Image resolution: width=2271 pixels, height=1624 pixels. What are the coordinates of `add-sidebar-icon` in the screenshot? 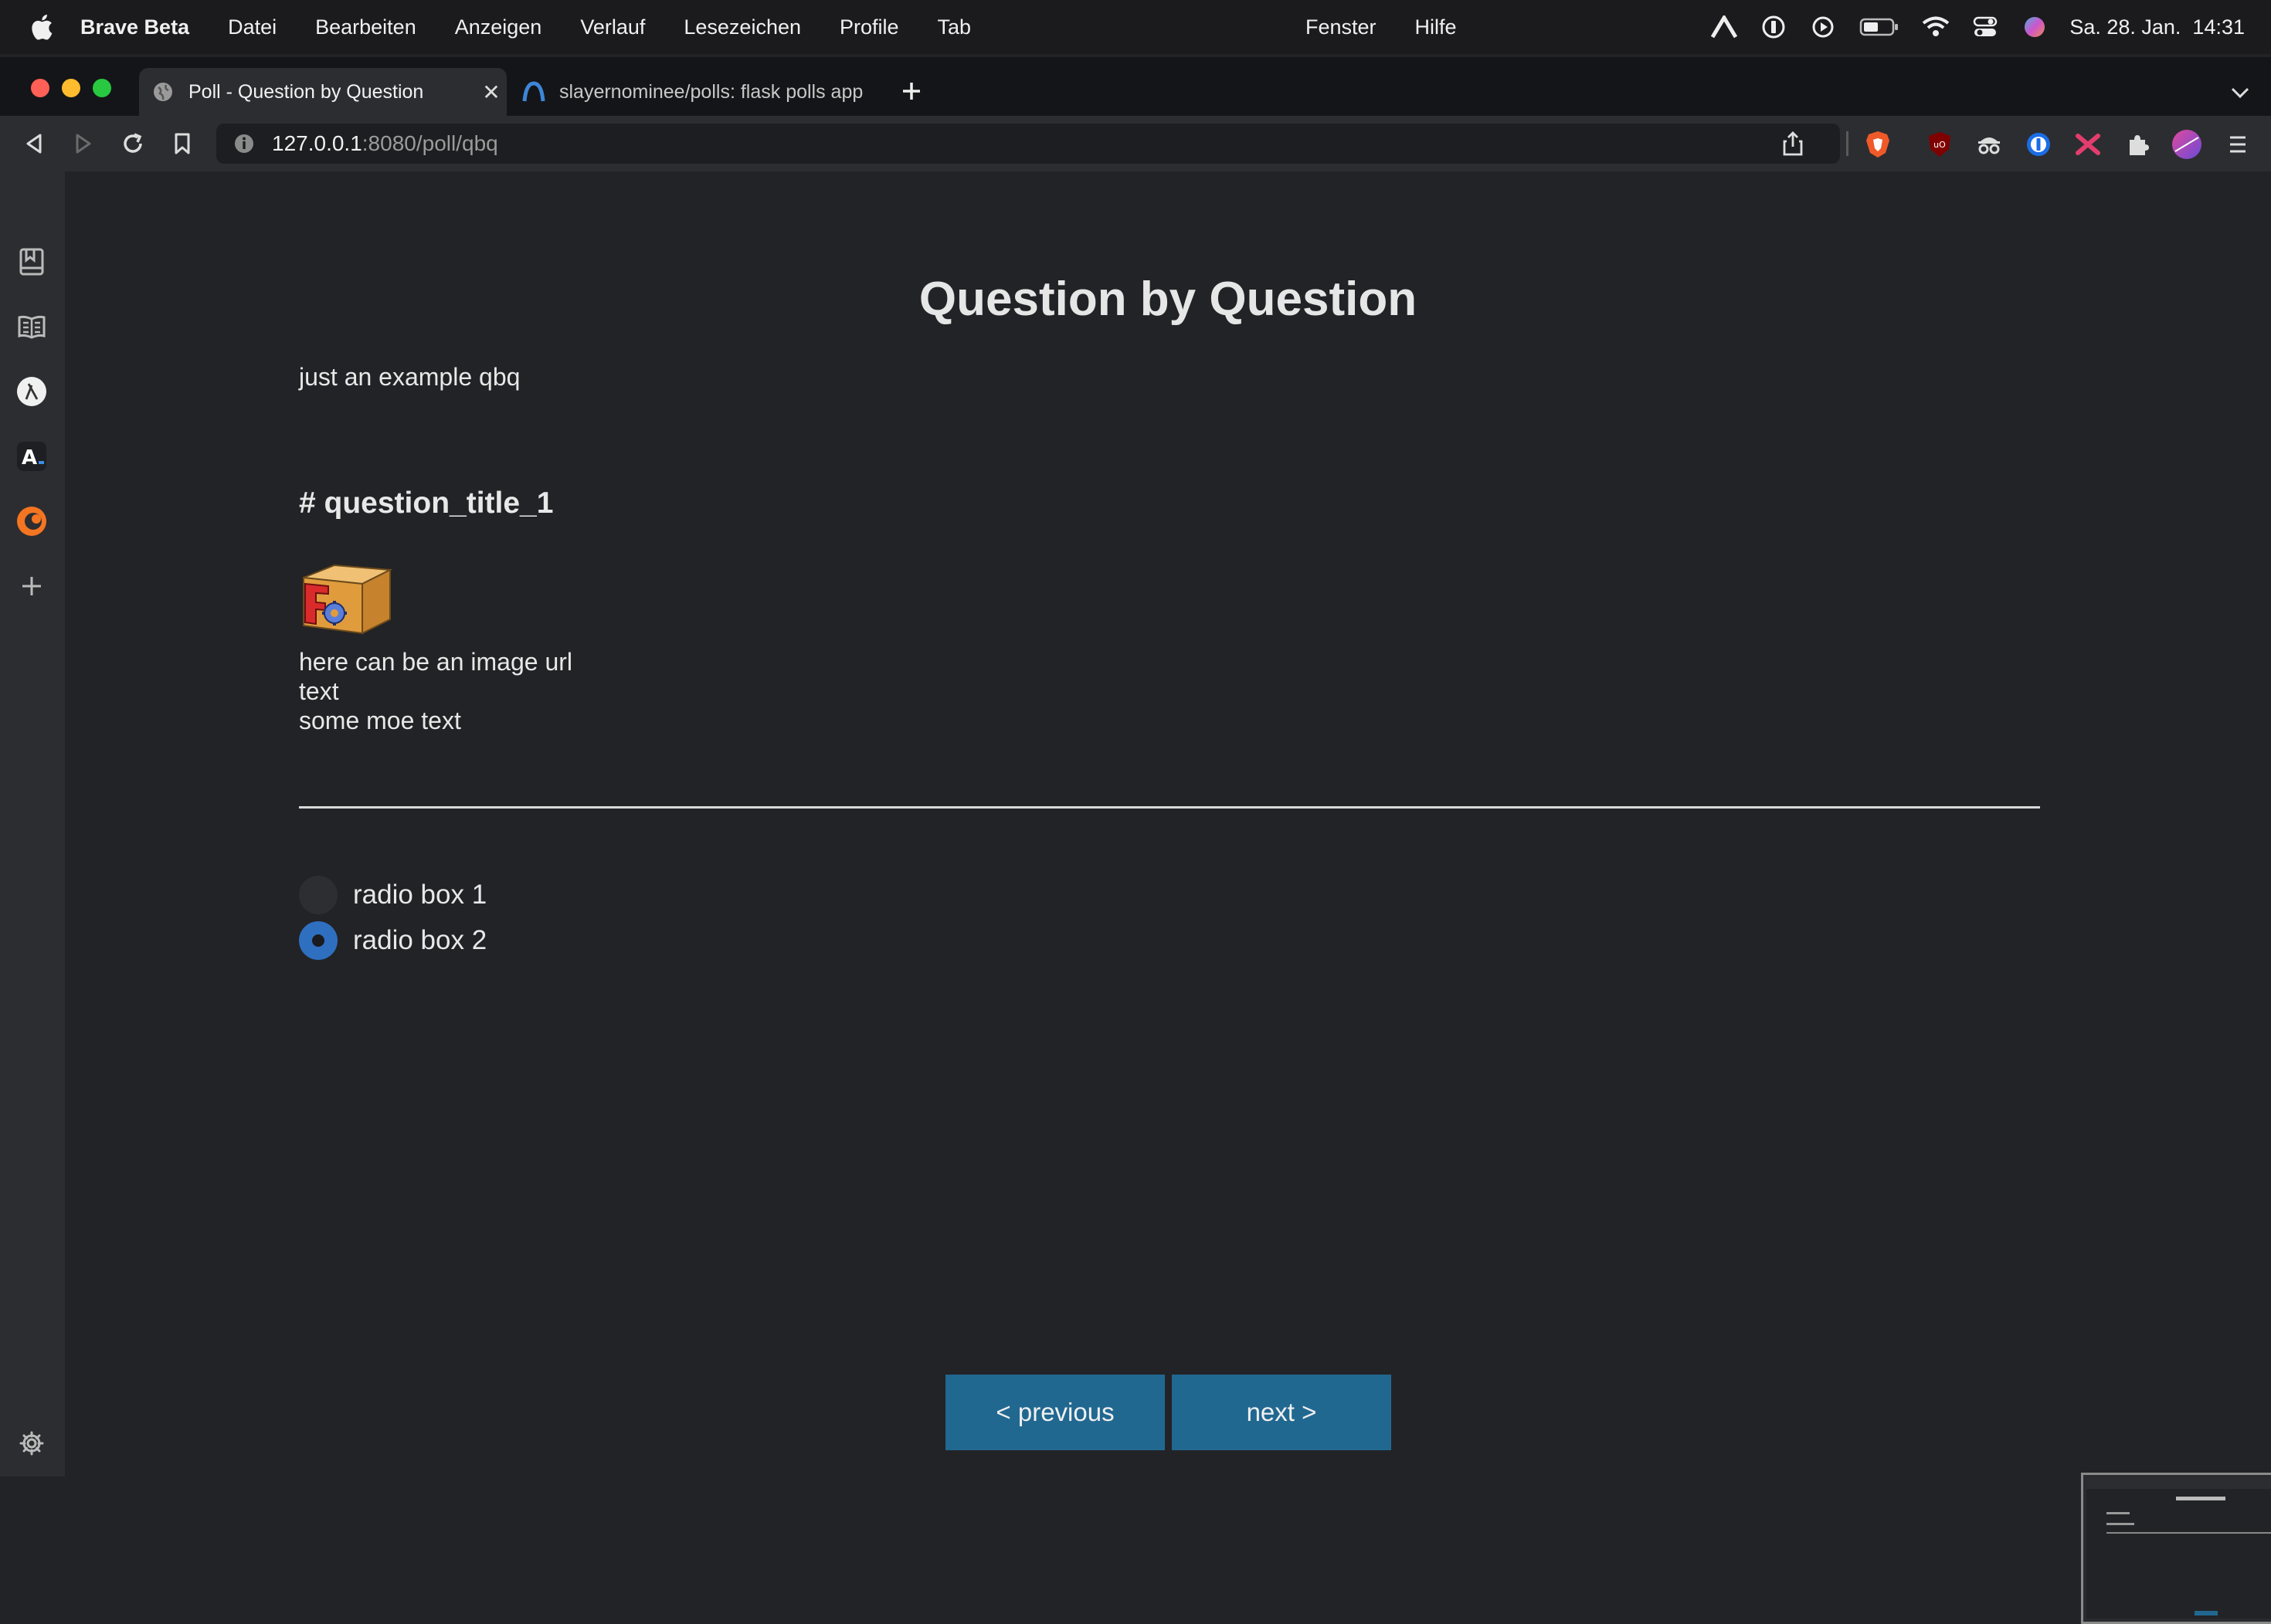 It's located at (31, 586).